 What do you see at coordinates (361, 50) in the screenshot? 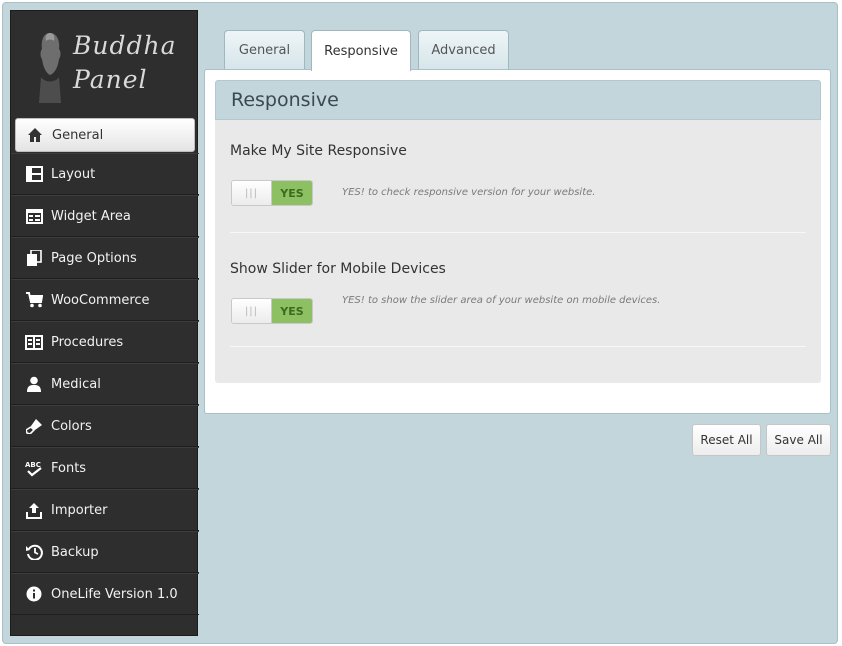
I see `tab-responsive: Responsive` at bounding box center [361, 50].